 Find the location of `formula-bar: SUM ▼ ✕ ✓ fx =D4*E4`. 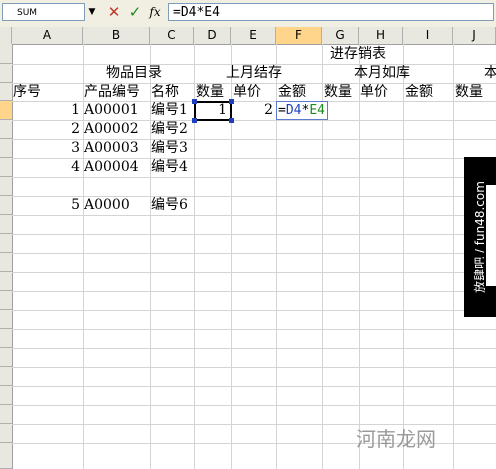

formula-bar: SUM ▼ ✕ ✓ fx =D4*E4 is located at coordinates (248, 14).